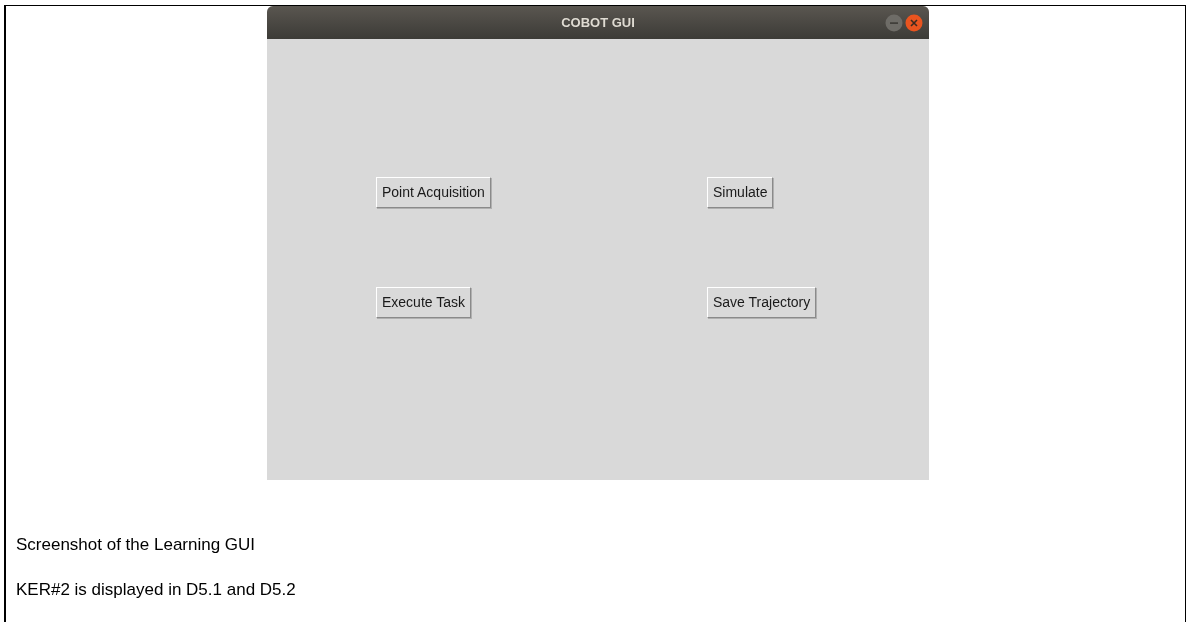 Image resolution: width=1190 pixels, height=622 pixels. What do you see at coordinates (762, 302) in the screenshot?
I see `action-button: Save Trajectory` at bounding box center [762, 302].